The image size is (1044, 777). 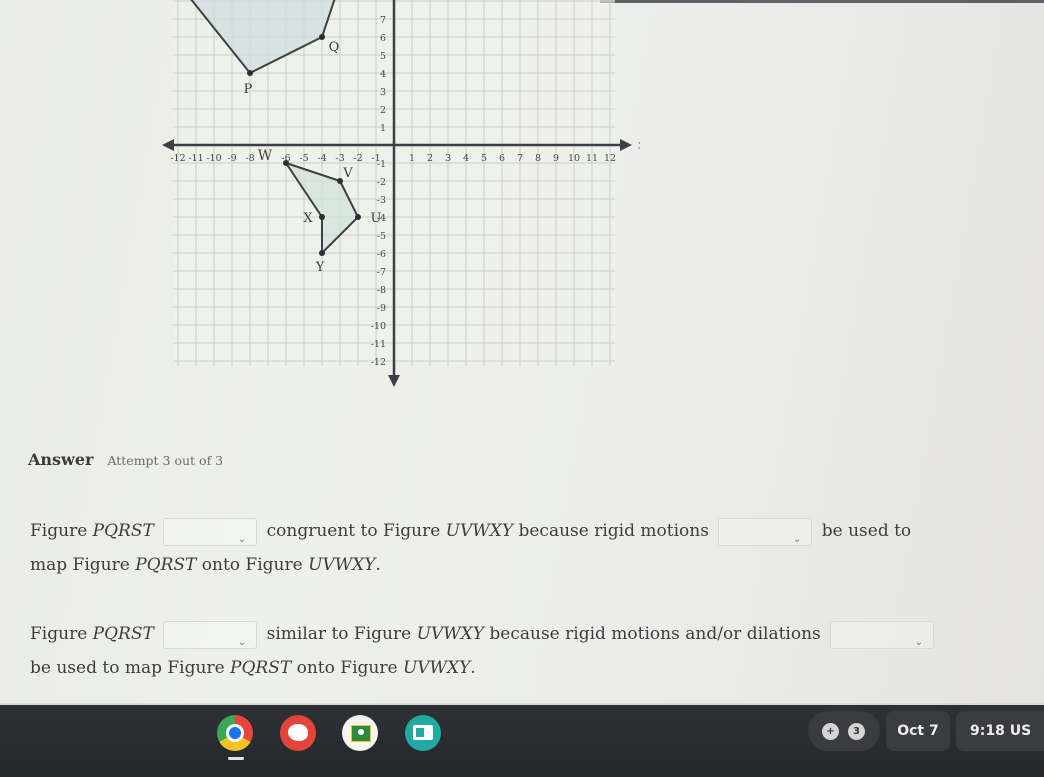 I want to click on x-tick-label: -5, so click(x=303, y=158).